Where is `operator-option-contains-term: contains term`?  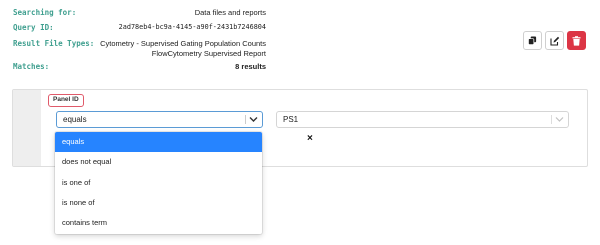
operator-option-contains-term: contains term is located at coordinates (158, 223).